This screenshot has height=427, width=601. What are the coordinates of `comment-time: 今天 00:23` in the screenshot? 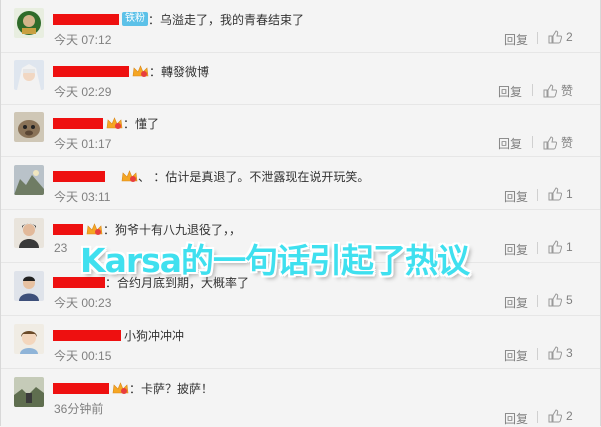 It's located at (83, 303).